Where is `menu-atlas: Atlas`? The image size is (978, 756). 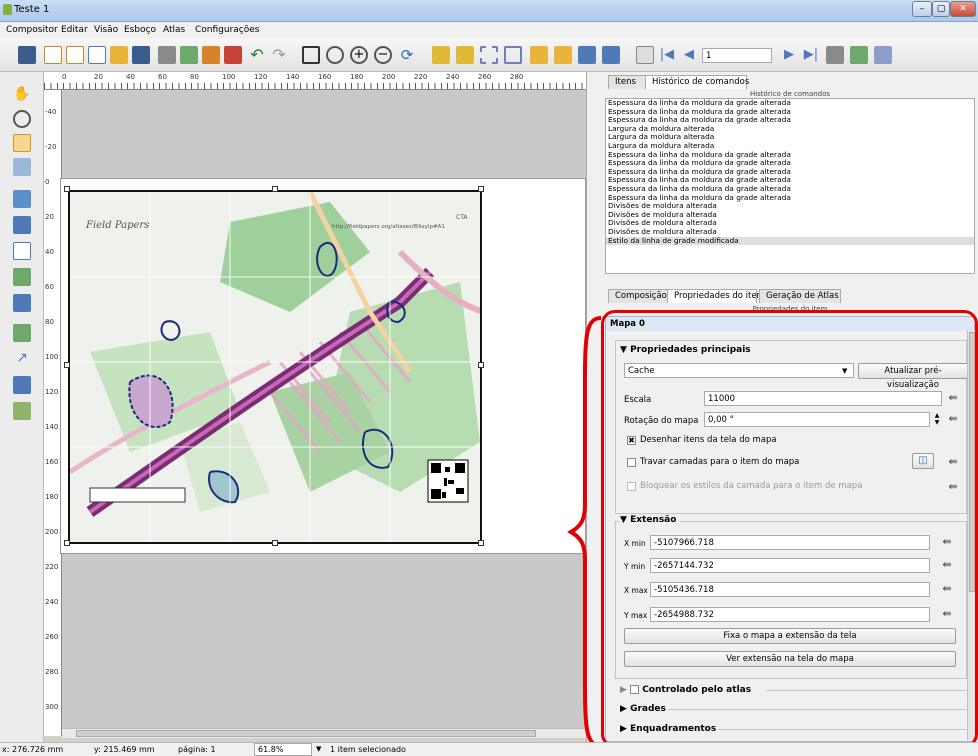
menu-atlas: Atlas is located at coordinates (174, 30).